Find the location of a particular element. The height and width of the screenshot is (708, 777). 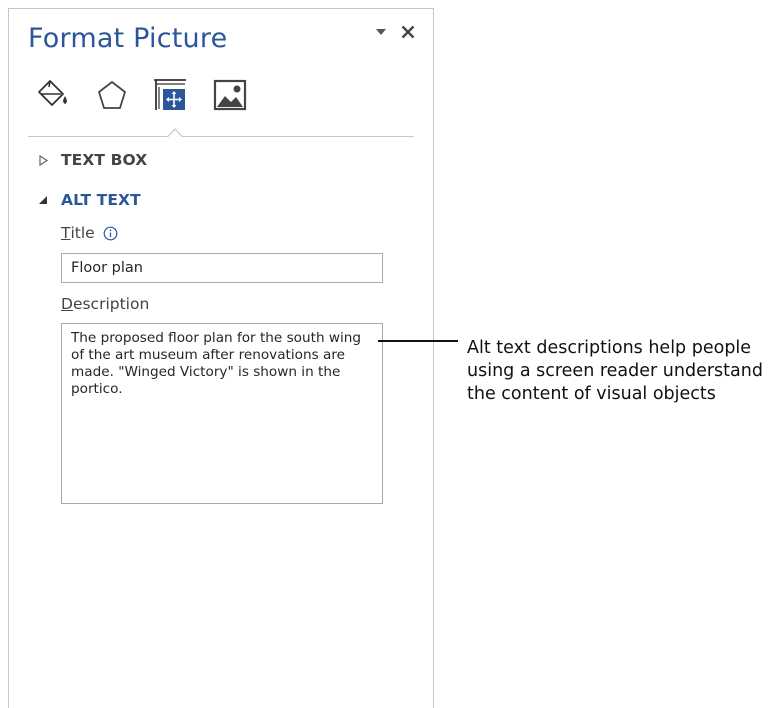

collapse-triangle-icon is located at coordinates (43, 200).